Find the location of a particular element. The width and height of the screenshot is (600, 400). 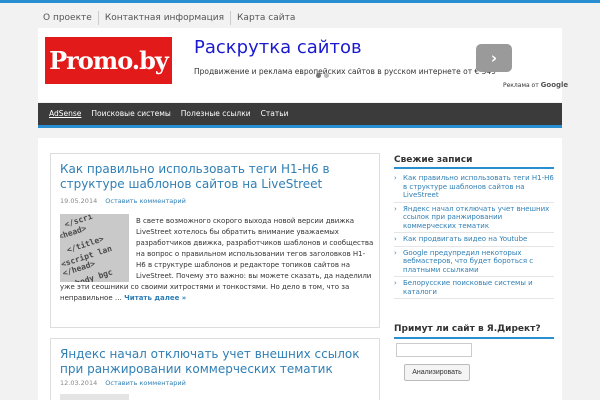

yadirect-widget-title: Примут ли сайт в Я.Директ? is located at coordinates (467, 329).